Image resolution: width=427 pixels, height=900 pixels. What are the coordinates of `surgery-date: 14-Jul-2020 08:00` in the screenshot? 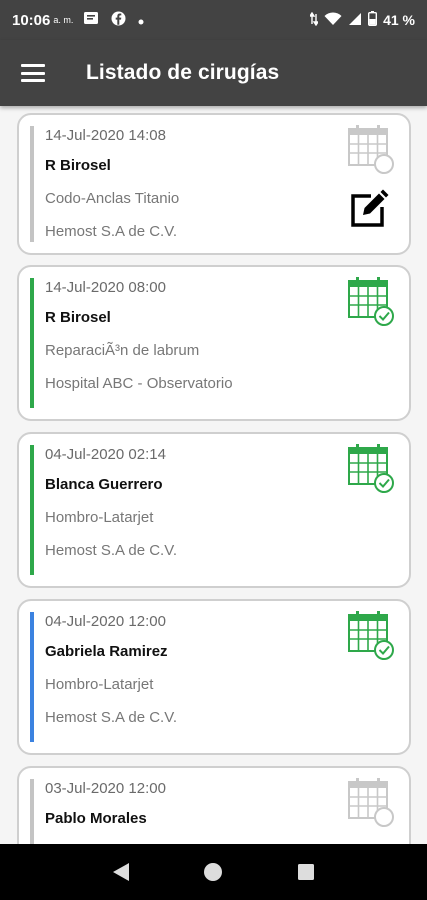 It's located at (105, 287).